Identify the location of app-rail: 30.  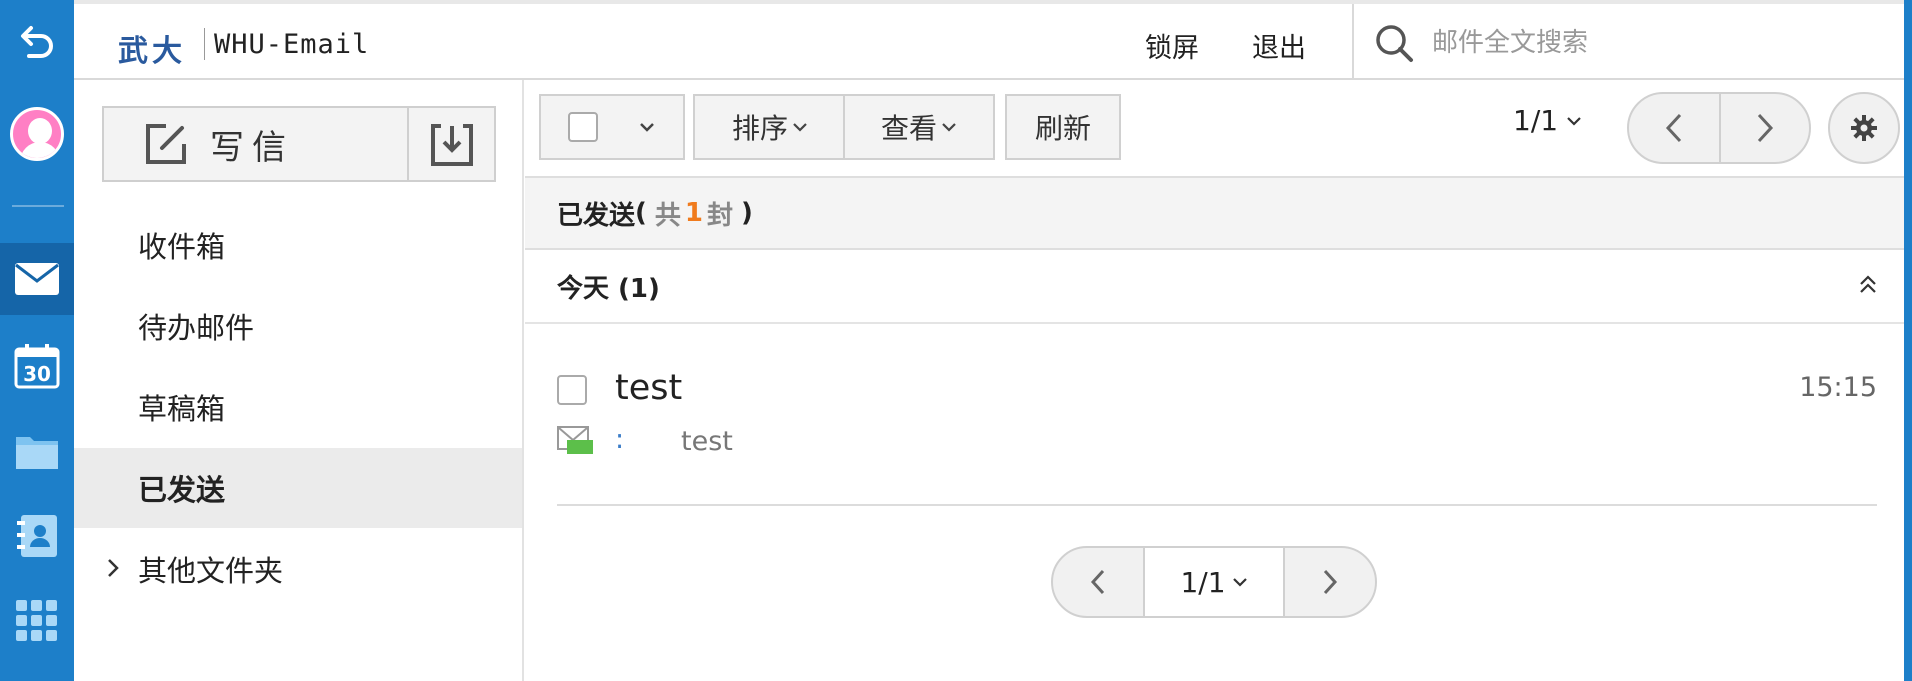
(37, 340).